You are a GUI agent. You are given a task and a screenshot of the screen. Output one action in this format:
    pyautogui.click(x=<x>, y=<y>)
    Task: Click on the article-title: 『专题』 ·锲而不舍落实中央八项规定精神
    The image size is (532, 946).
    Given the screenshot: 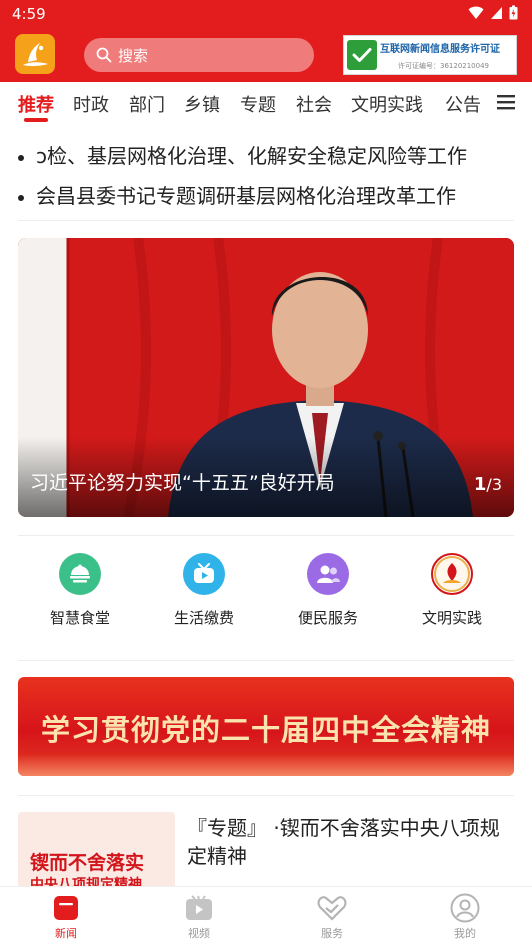 What is the action you would take?
    pyautogui.click(x=352, y=842)
    